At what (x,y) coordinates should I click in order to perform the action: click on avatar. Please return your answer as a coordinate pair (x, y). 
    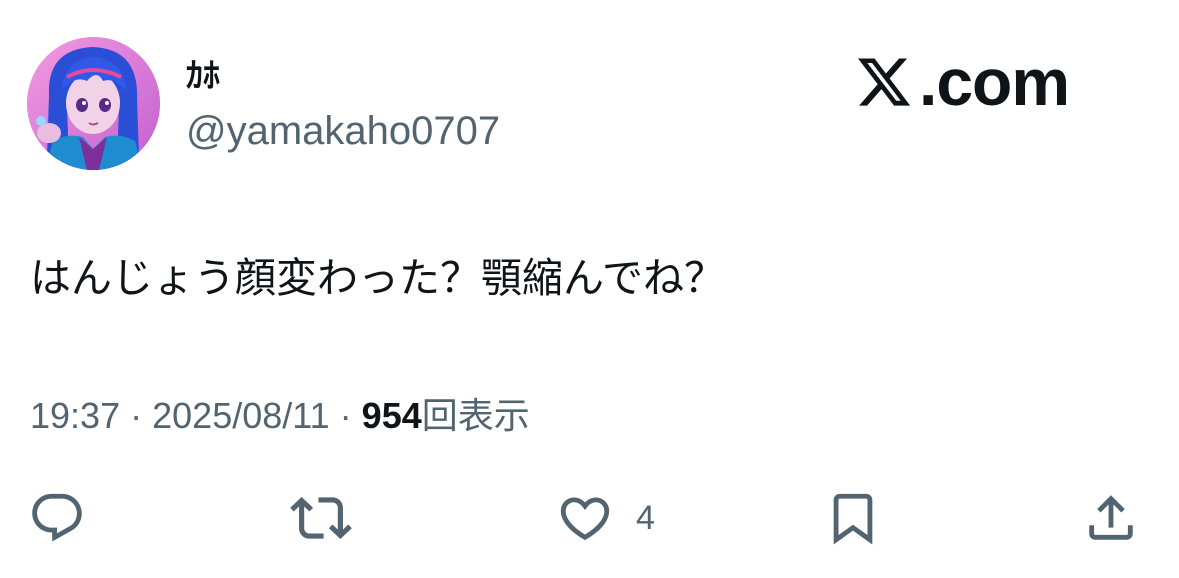
    Looking at the image, I should click on (93, 103).